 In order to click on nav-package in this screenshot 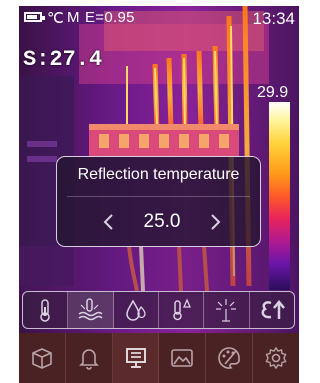, I will do `click(42, 358)`.